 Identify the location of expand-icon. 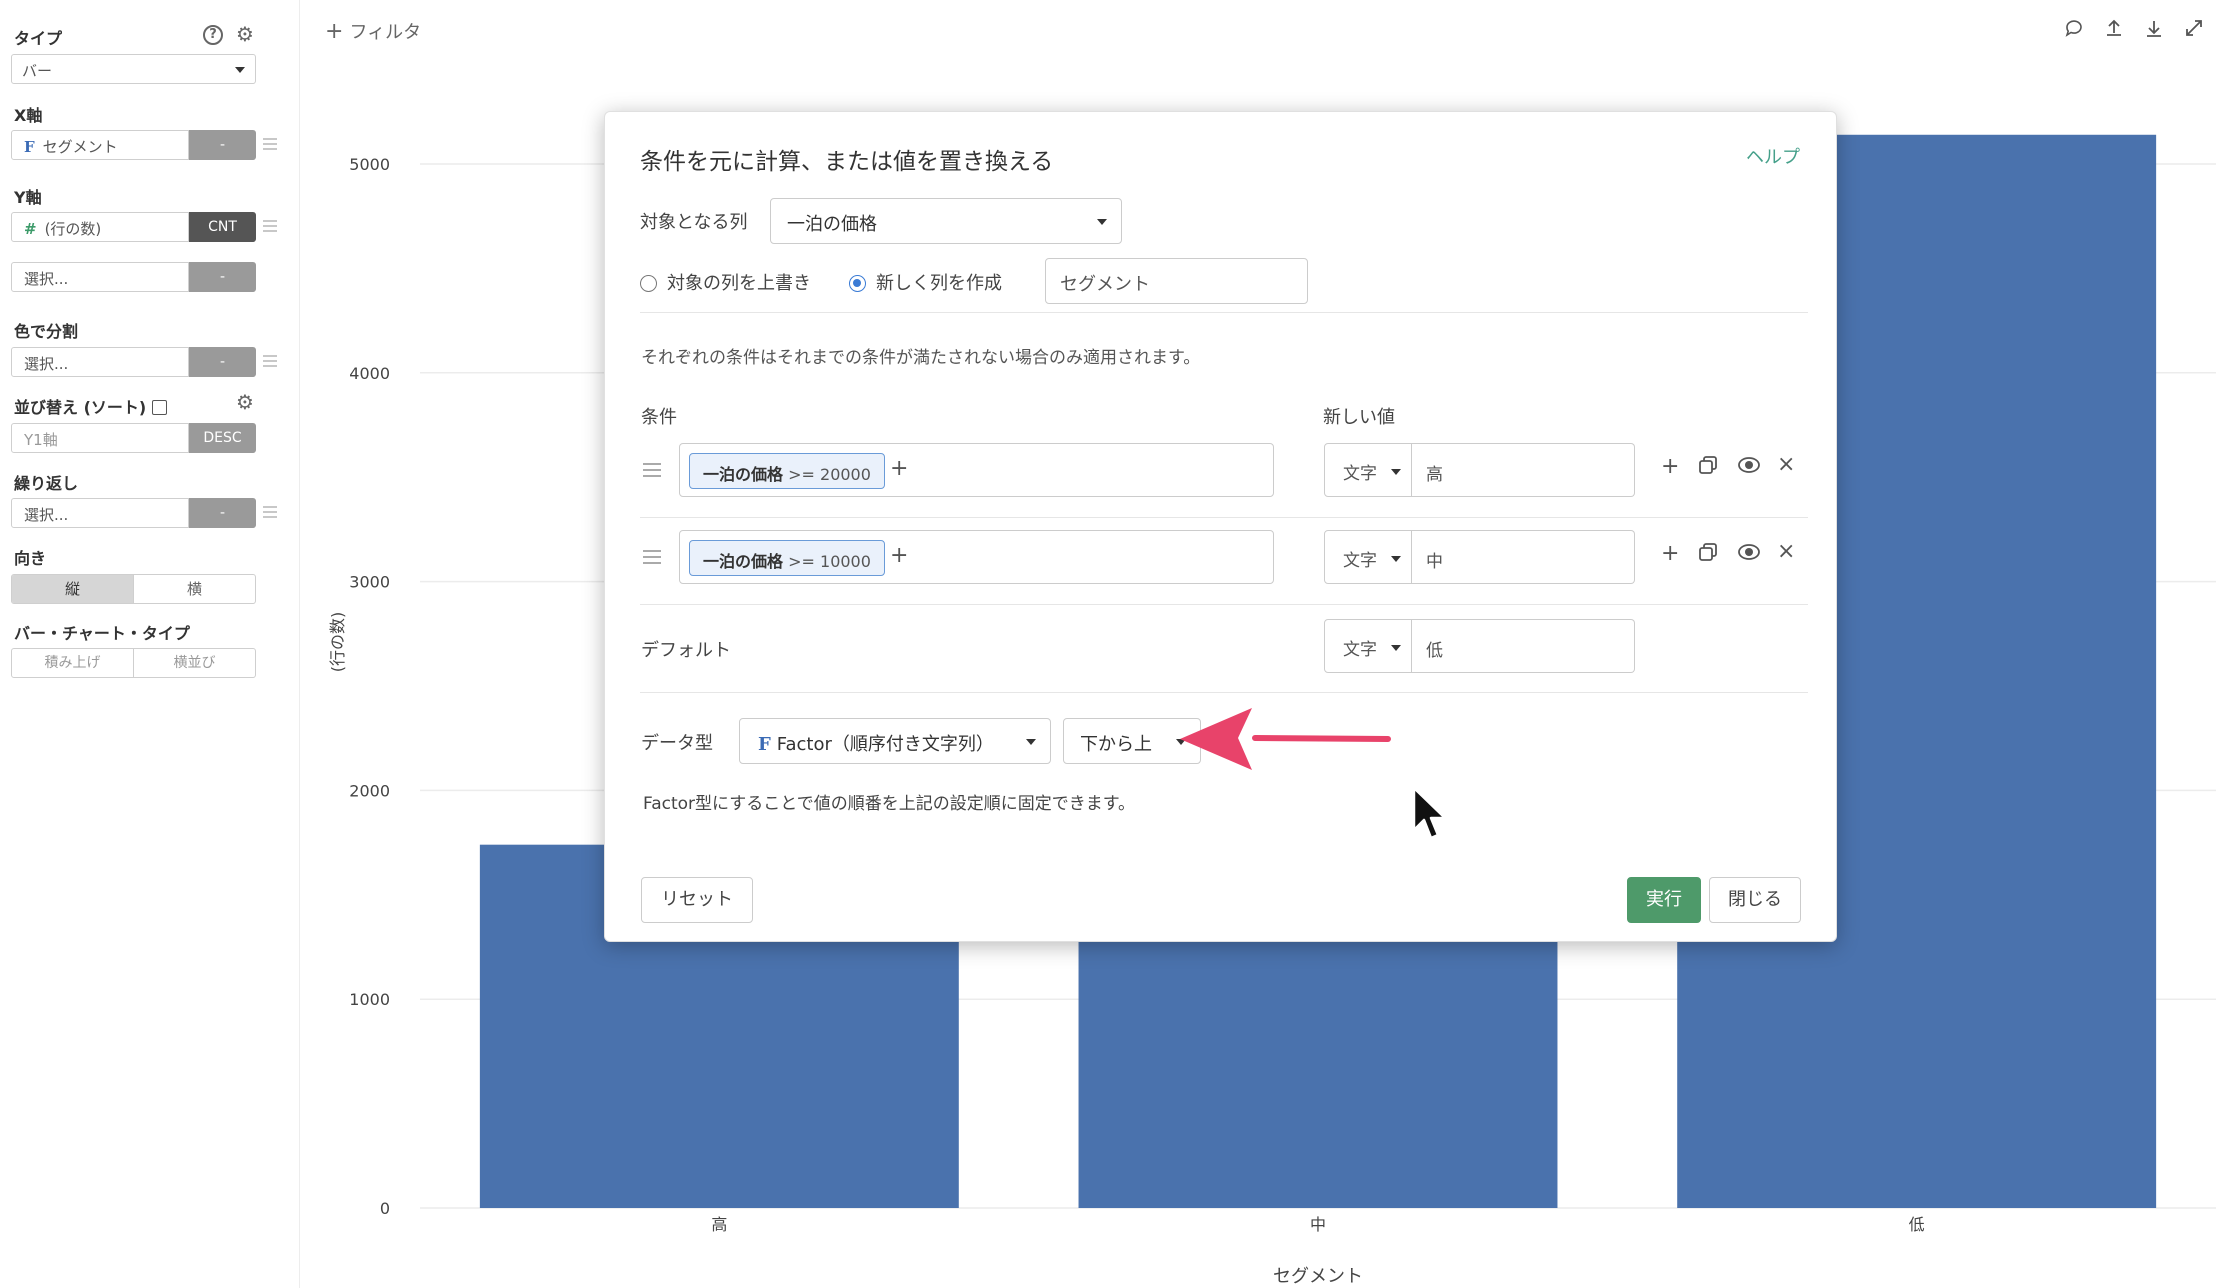
(2194, 30).